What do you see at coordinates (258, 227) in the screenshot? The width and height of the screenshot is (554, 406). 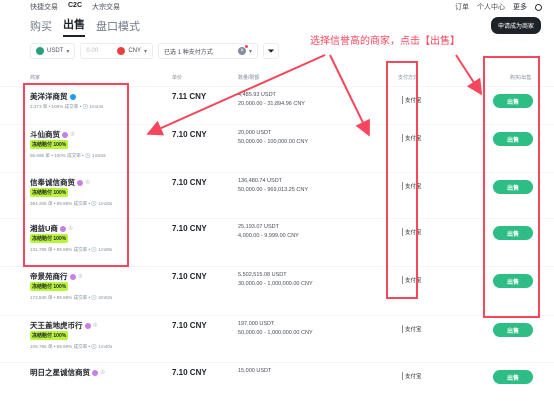 I see `amount-value: 25,193.07 USDT` at bounding box center [258, 227].